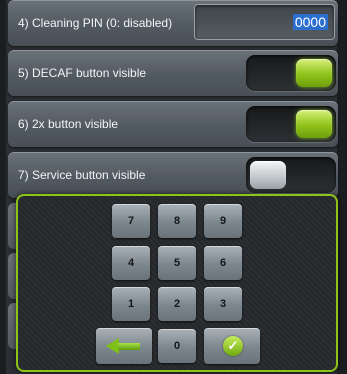 The height and width of the screenshot is (374, 347). I want to click on setting-row-decaf-visible: 5) DECAF button visible, so click(173, 73).